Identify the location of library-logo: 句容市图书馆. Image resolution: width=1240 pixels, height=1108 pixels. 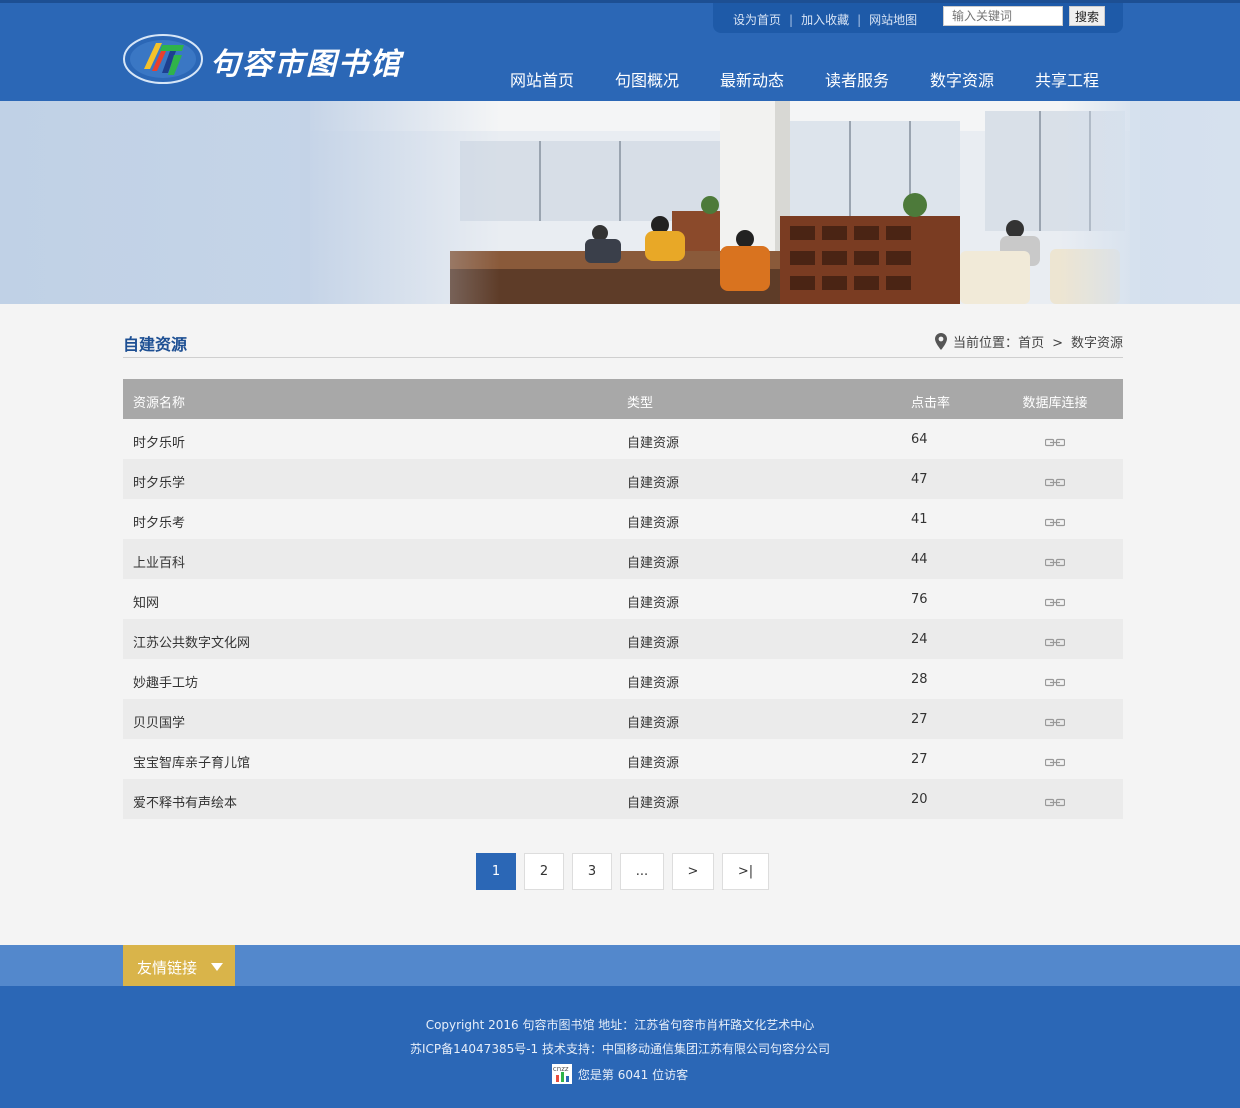
(287, 61).